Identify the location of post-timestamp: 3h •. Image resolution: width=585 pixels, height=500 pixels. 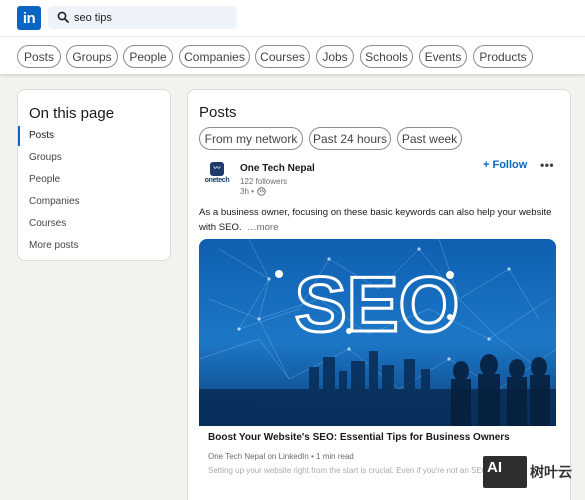
(247, 191).